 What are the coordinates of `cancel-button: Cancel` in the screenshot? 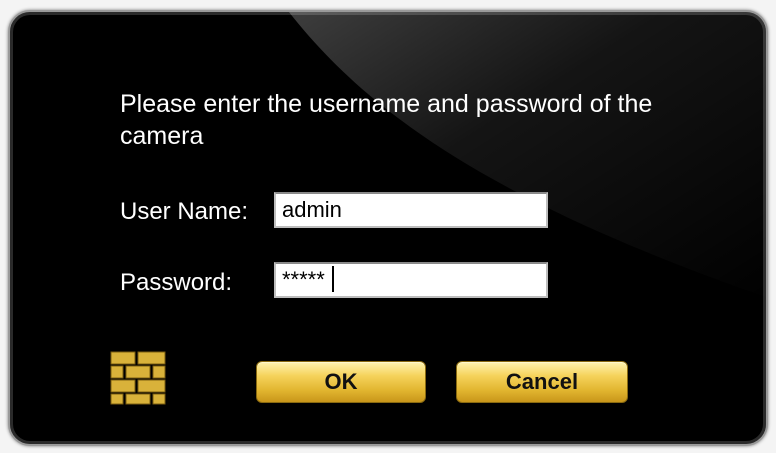 It's located at (542, 382).